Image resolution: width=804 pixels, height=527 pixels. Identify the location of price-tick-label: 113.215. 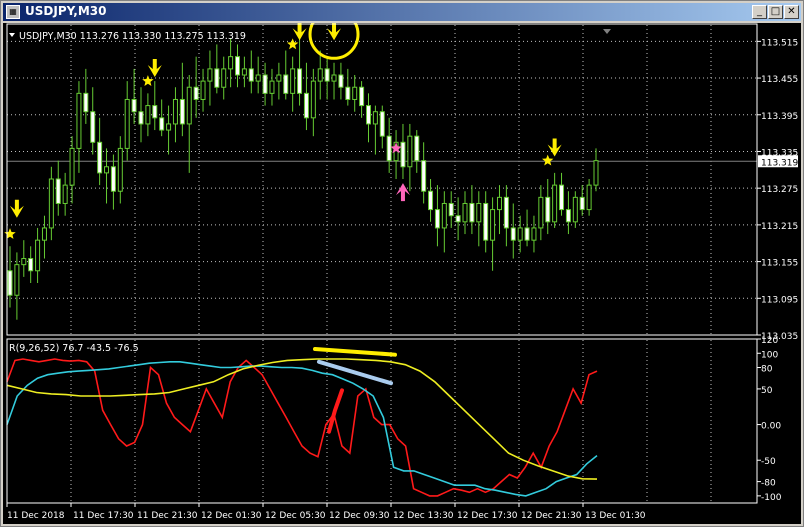
(779, 227).